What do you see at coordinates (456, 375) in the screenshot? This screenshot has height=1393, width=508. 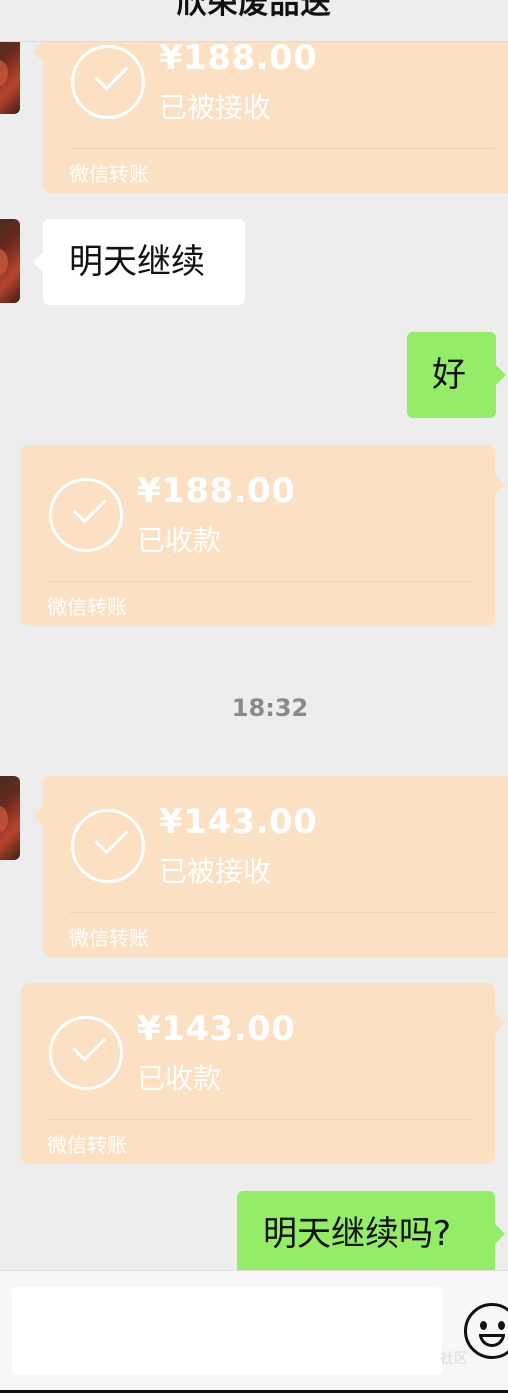 I see `message-bubble-sent: 好` at bounding box center [456, 375].